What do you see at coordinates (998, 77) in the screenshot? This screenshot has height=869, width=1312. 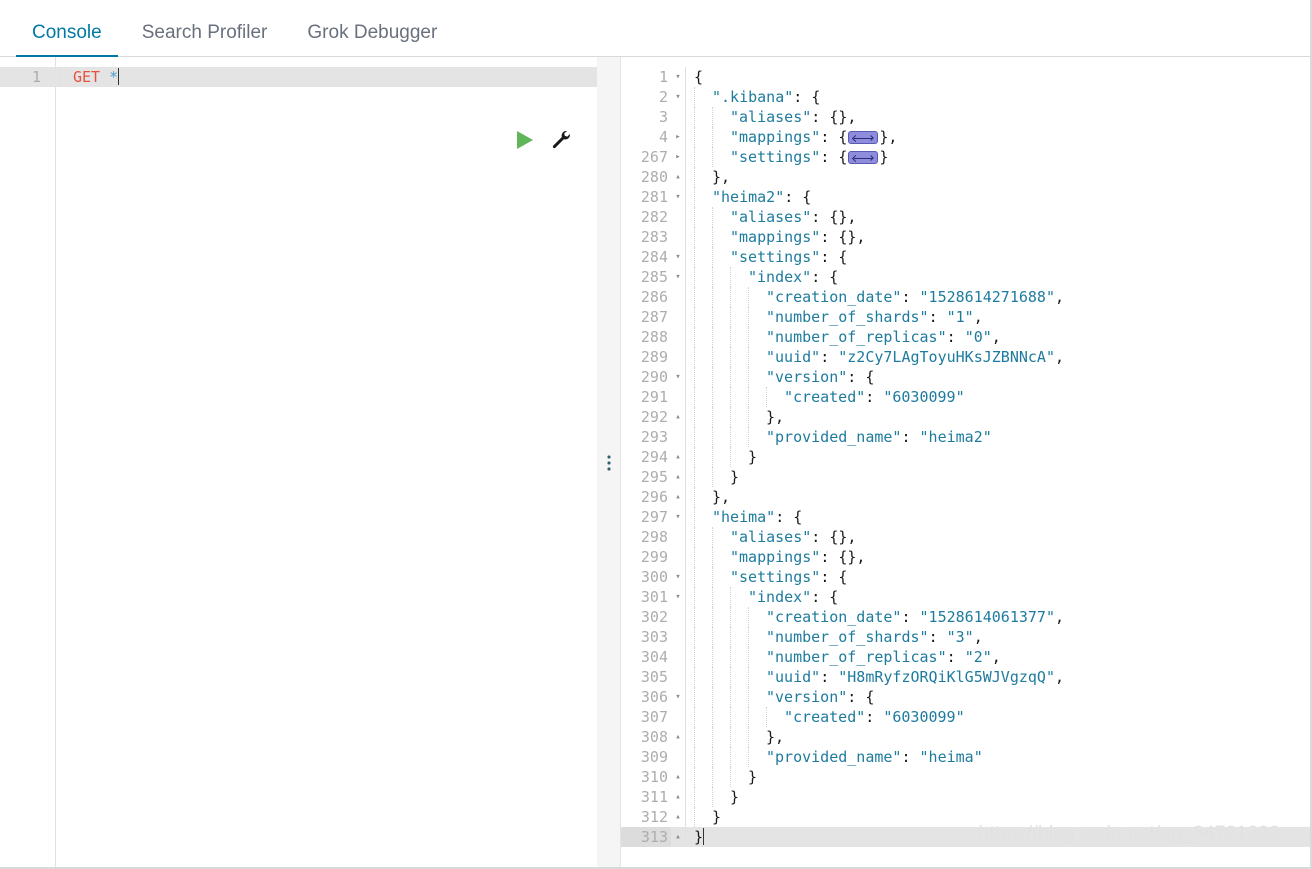 I see `code-content: {` at bounding box center [998, 77].